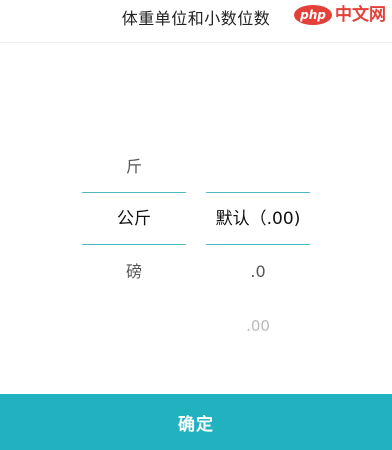 The image size is (392, 450). What do you see at coordinates (134, 219) in the screenshot?
I see `unit-option-kg-selected: 公斤` at bounding box center [134, 219].